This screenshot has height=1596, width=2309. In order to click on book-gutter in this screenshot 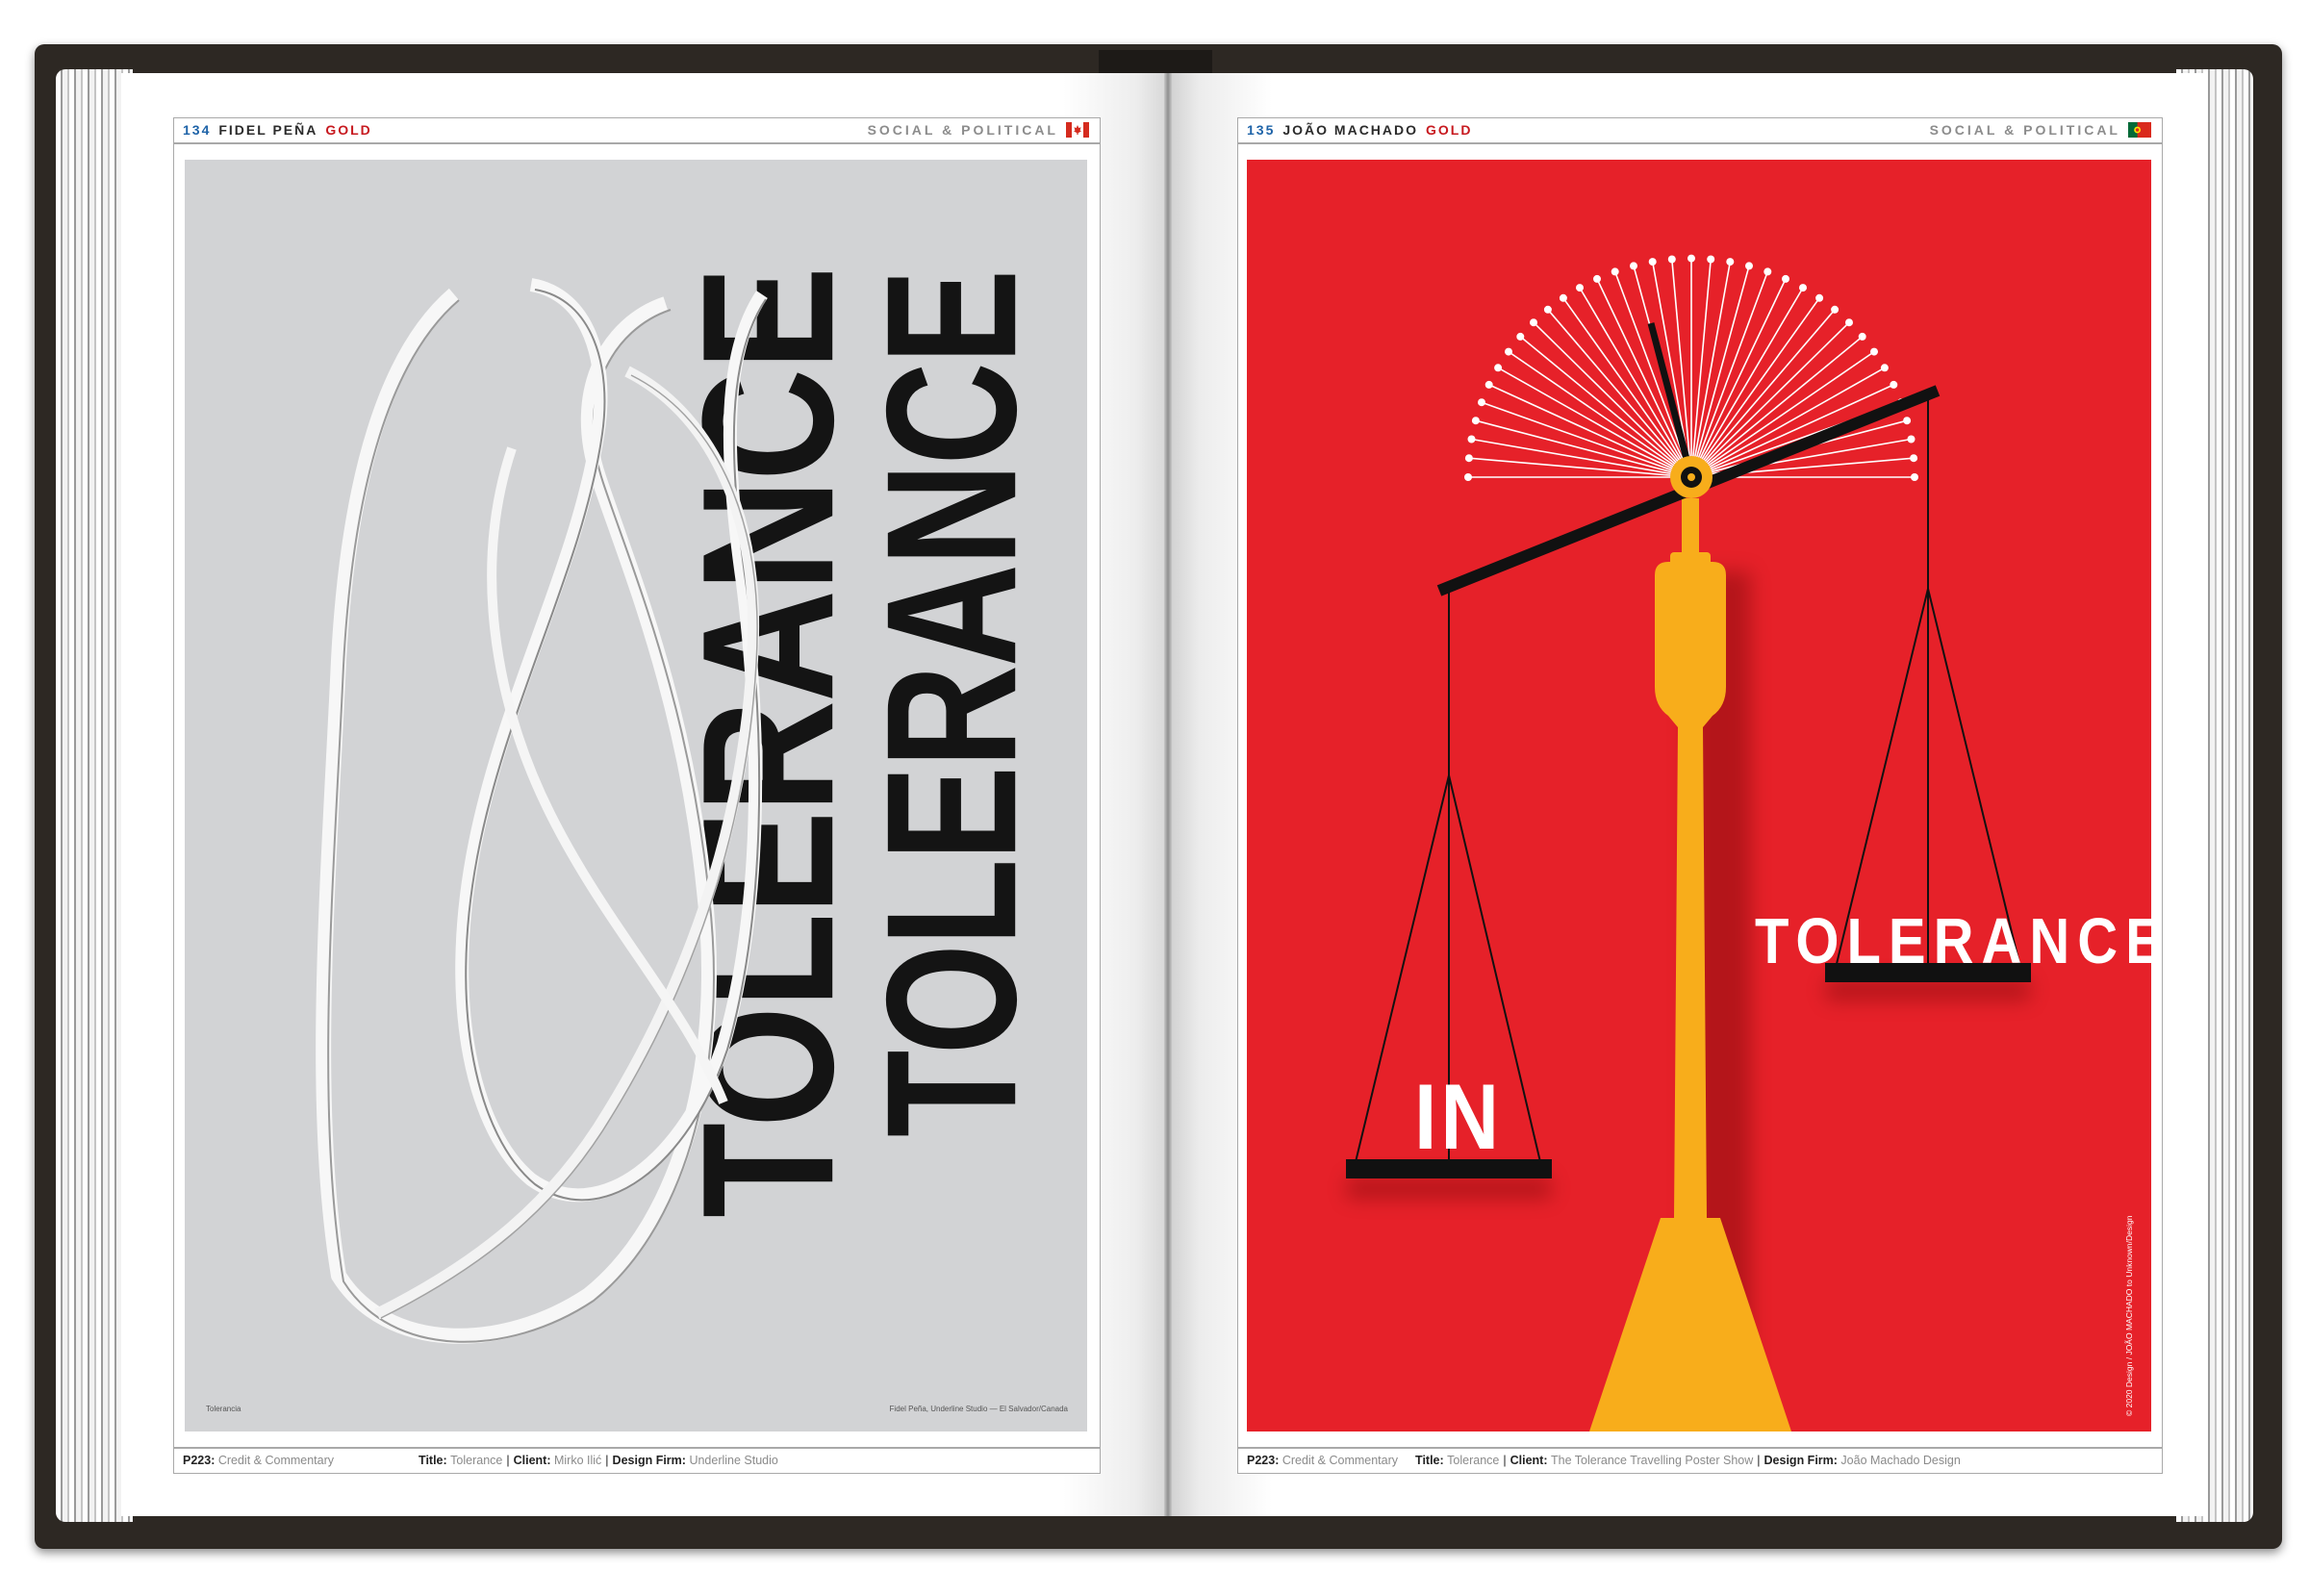, I will do `click(1168, 794)`.